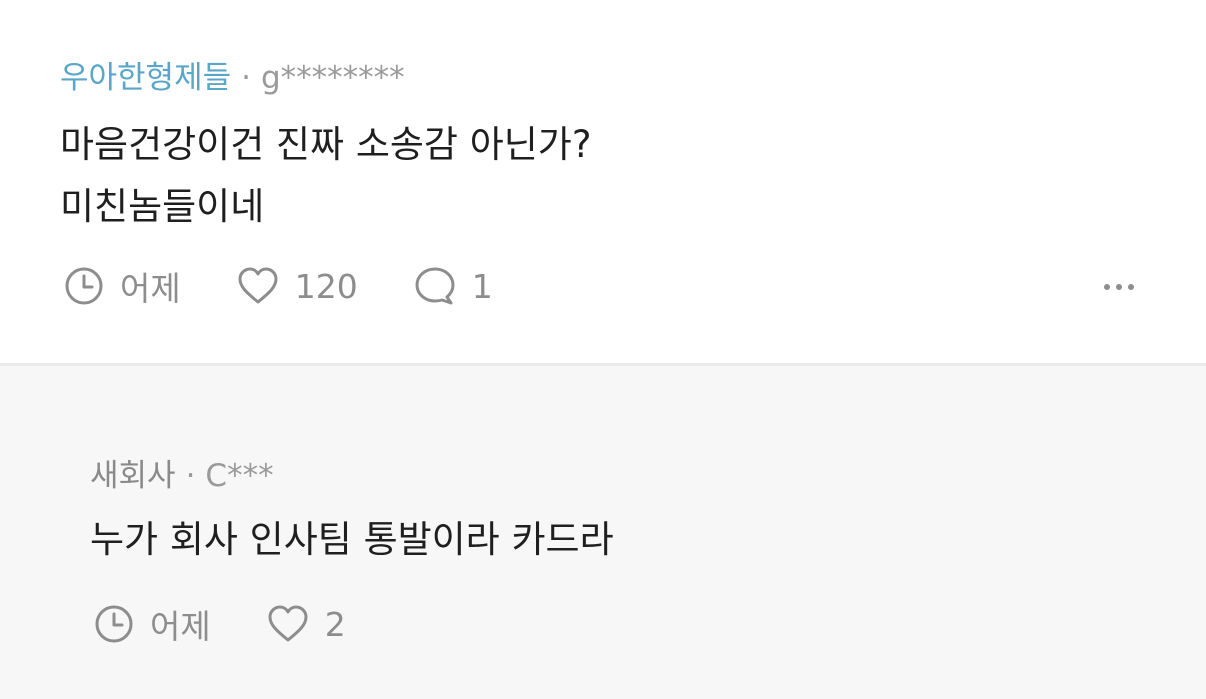 The image size is (1206, 699). What do you see at coordinates (332, 78) in the screenshot?
I see `author-name: g********` at bounding box center [332, 78].